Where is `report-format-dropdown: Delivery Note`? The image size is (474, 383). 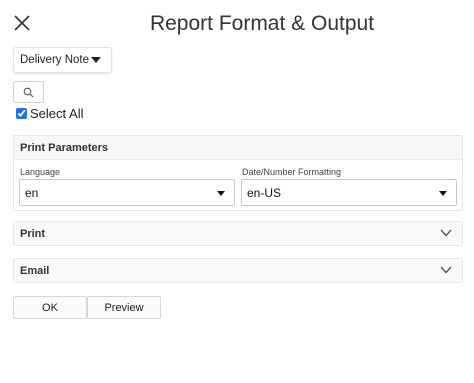 report-format-dropdown: Delivery Note is located at coordinates (62, 60).